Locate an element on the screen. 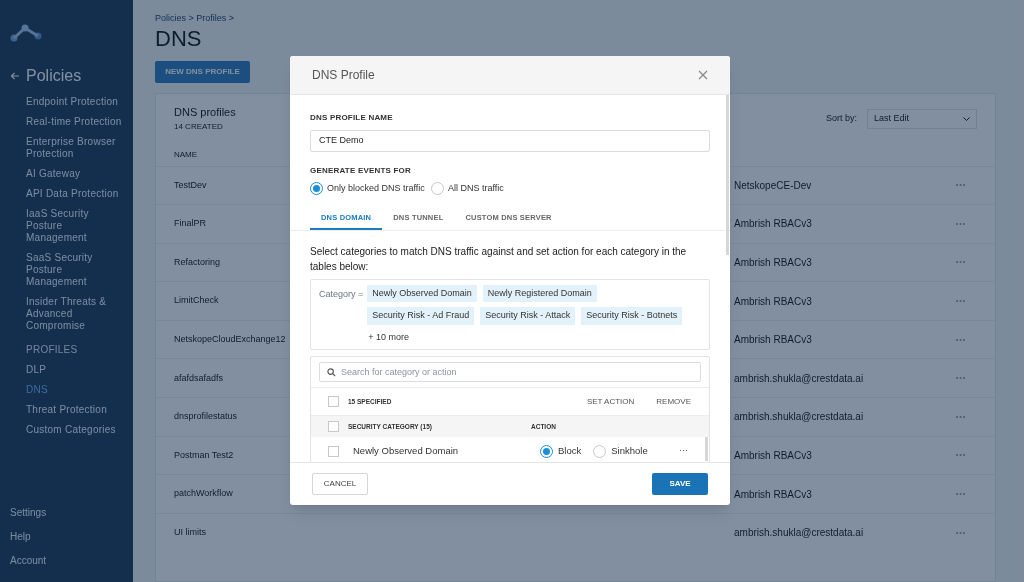 Image resolution: width=1024 pixels, height=582 pixels. sidebar-item: Enterprise Browser Protection is located at coordinates (74, 148).